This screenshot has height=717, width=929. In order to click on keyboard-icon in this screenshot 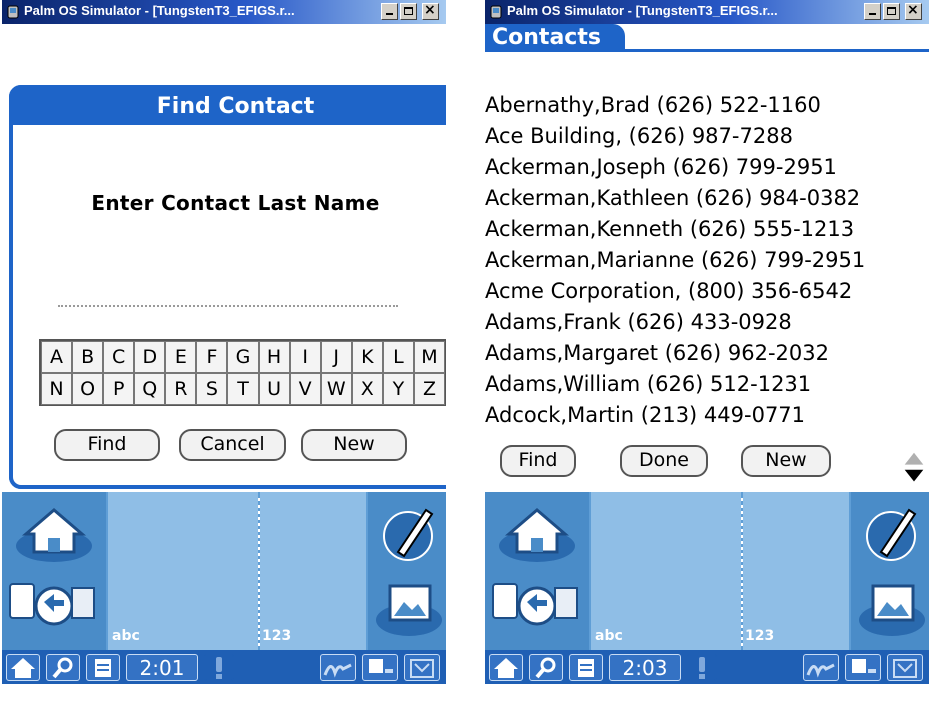, I will do `click(381, 666)`.